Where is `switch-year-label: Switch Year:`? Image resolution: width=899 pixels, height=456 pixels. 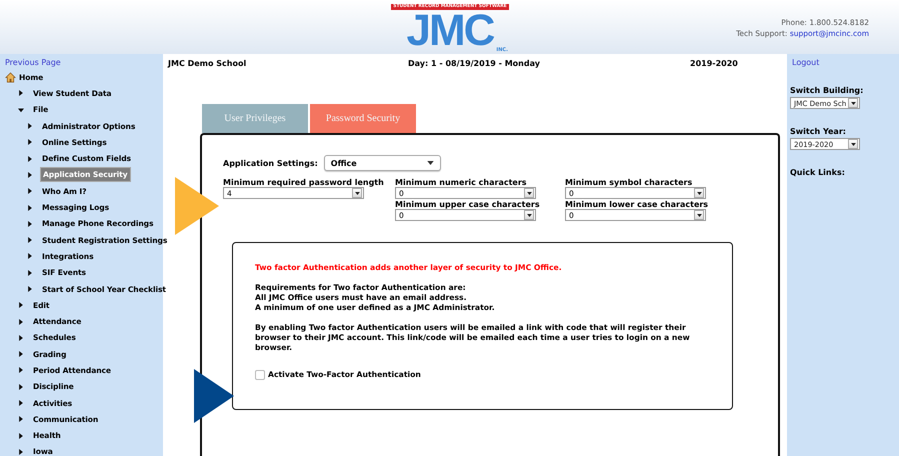 switch-year-label: Switch Year: is located at coordinates (818, 131).